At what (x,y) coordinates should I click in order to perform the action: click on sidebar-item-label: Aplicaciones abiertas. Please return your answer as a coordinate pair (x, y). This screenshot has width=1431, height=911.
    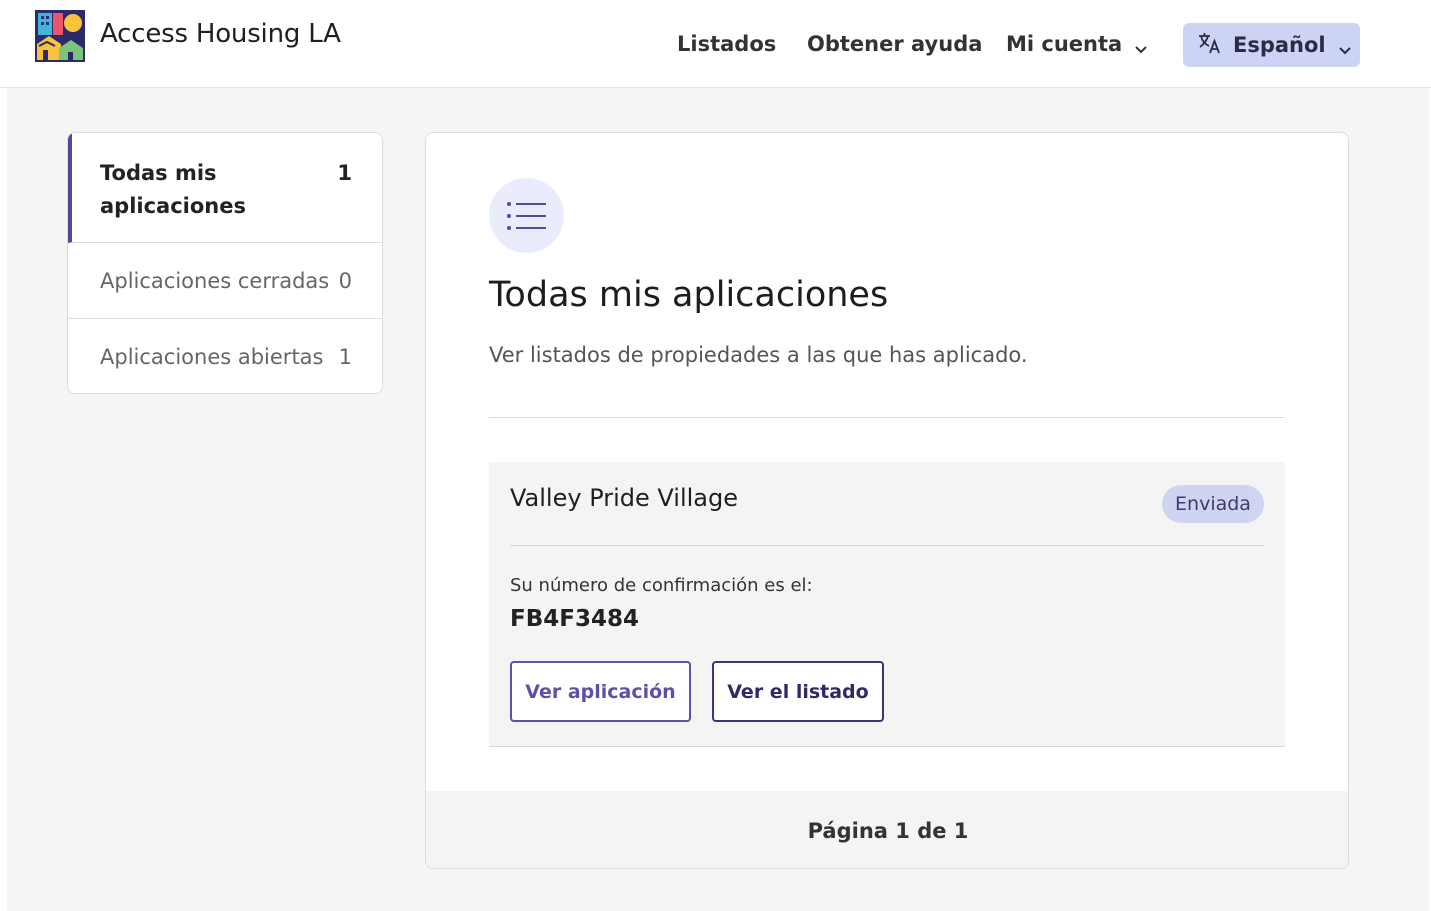
    Looking at the image, I should click on (212, 357).